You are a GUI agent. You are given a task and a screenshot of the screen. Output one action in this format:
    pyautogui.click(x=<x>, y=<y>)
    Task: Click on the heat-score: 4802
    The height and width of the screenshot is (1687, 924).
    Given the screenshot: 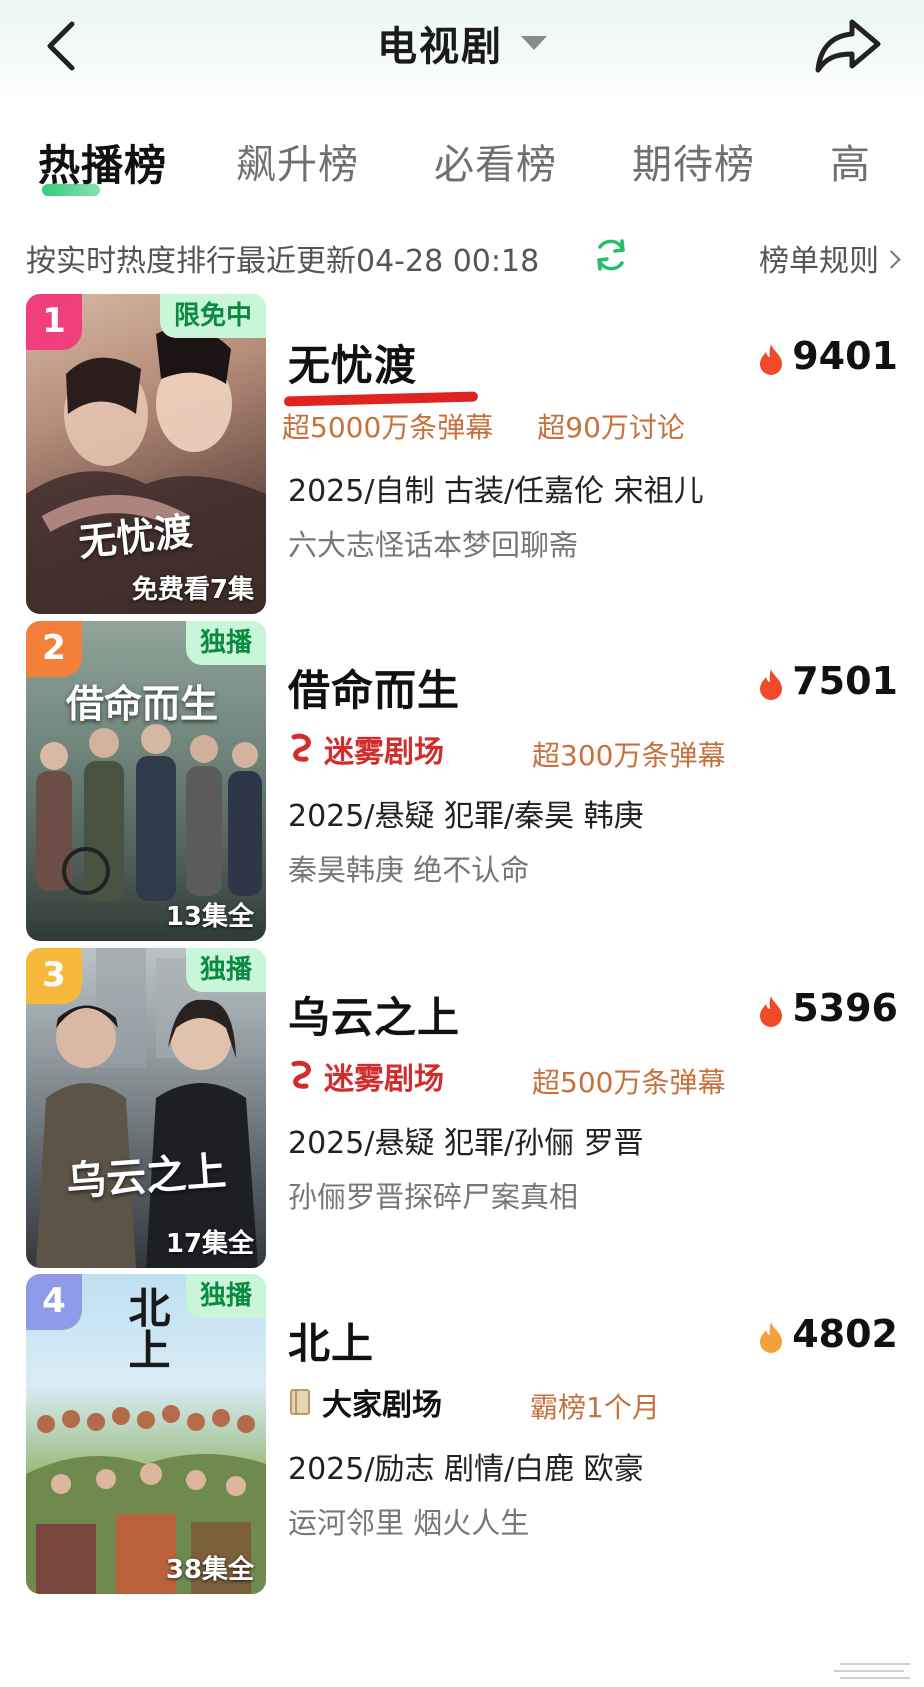 What is the action you would take?
    pyautogui.click(x=828, y=1334)
    